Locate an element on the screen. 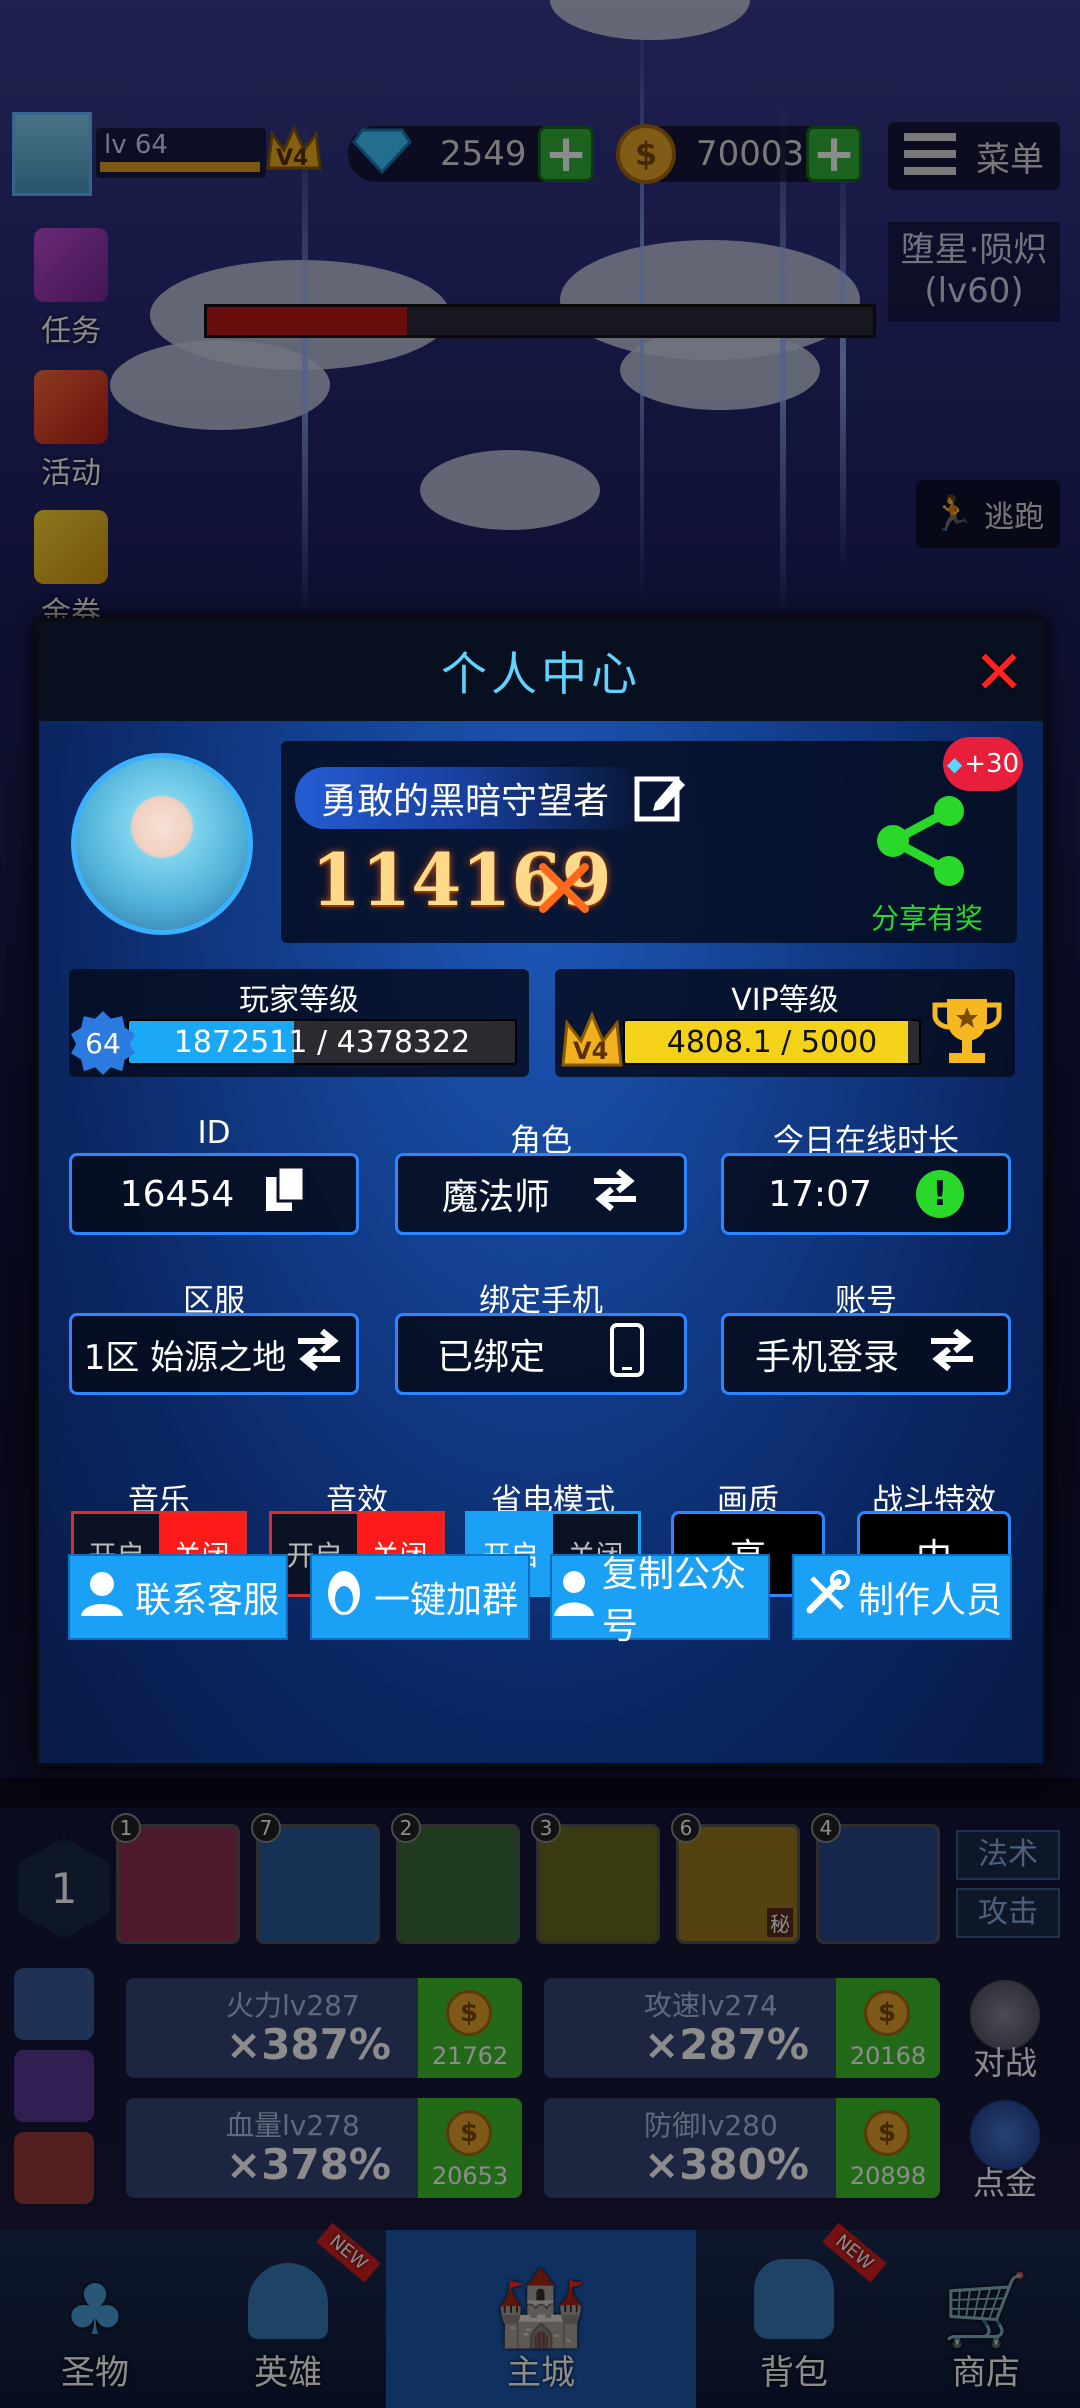 This screenshot has height=2408, width=1080. player-avatar is located at coordinates (162, 844).